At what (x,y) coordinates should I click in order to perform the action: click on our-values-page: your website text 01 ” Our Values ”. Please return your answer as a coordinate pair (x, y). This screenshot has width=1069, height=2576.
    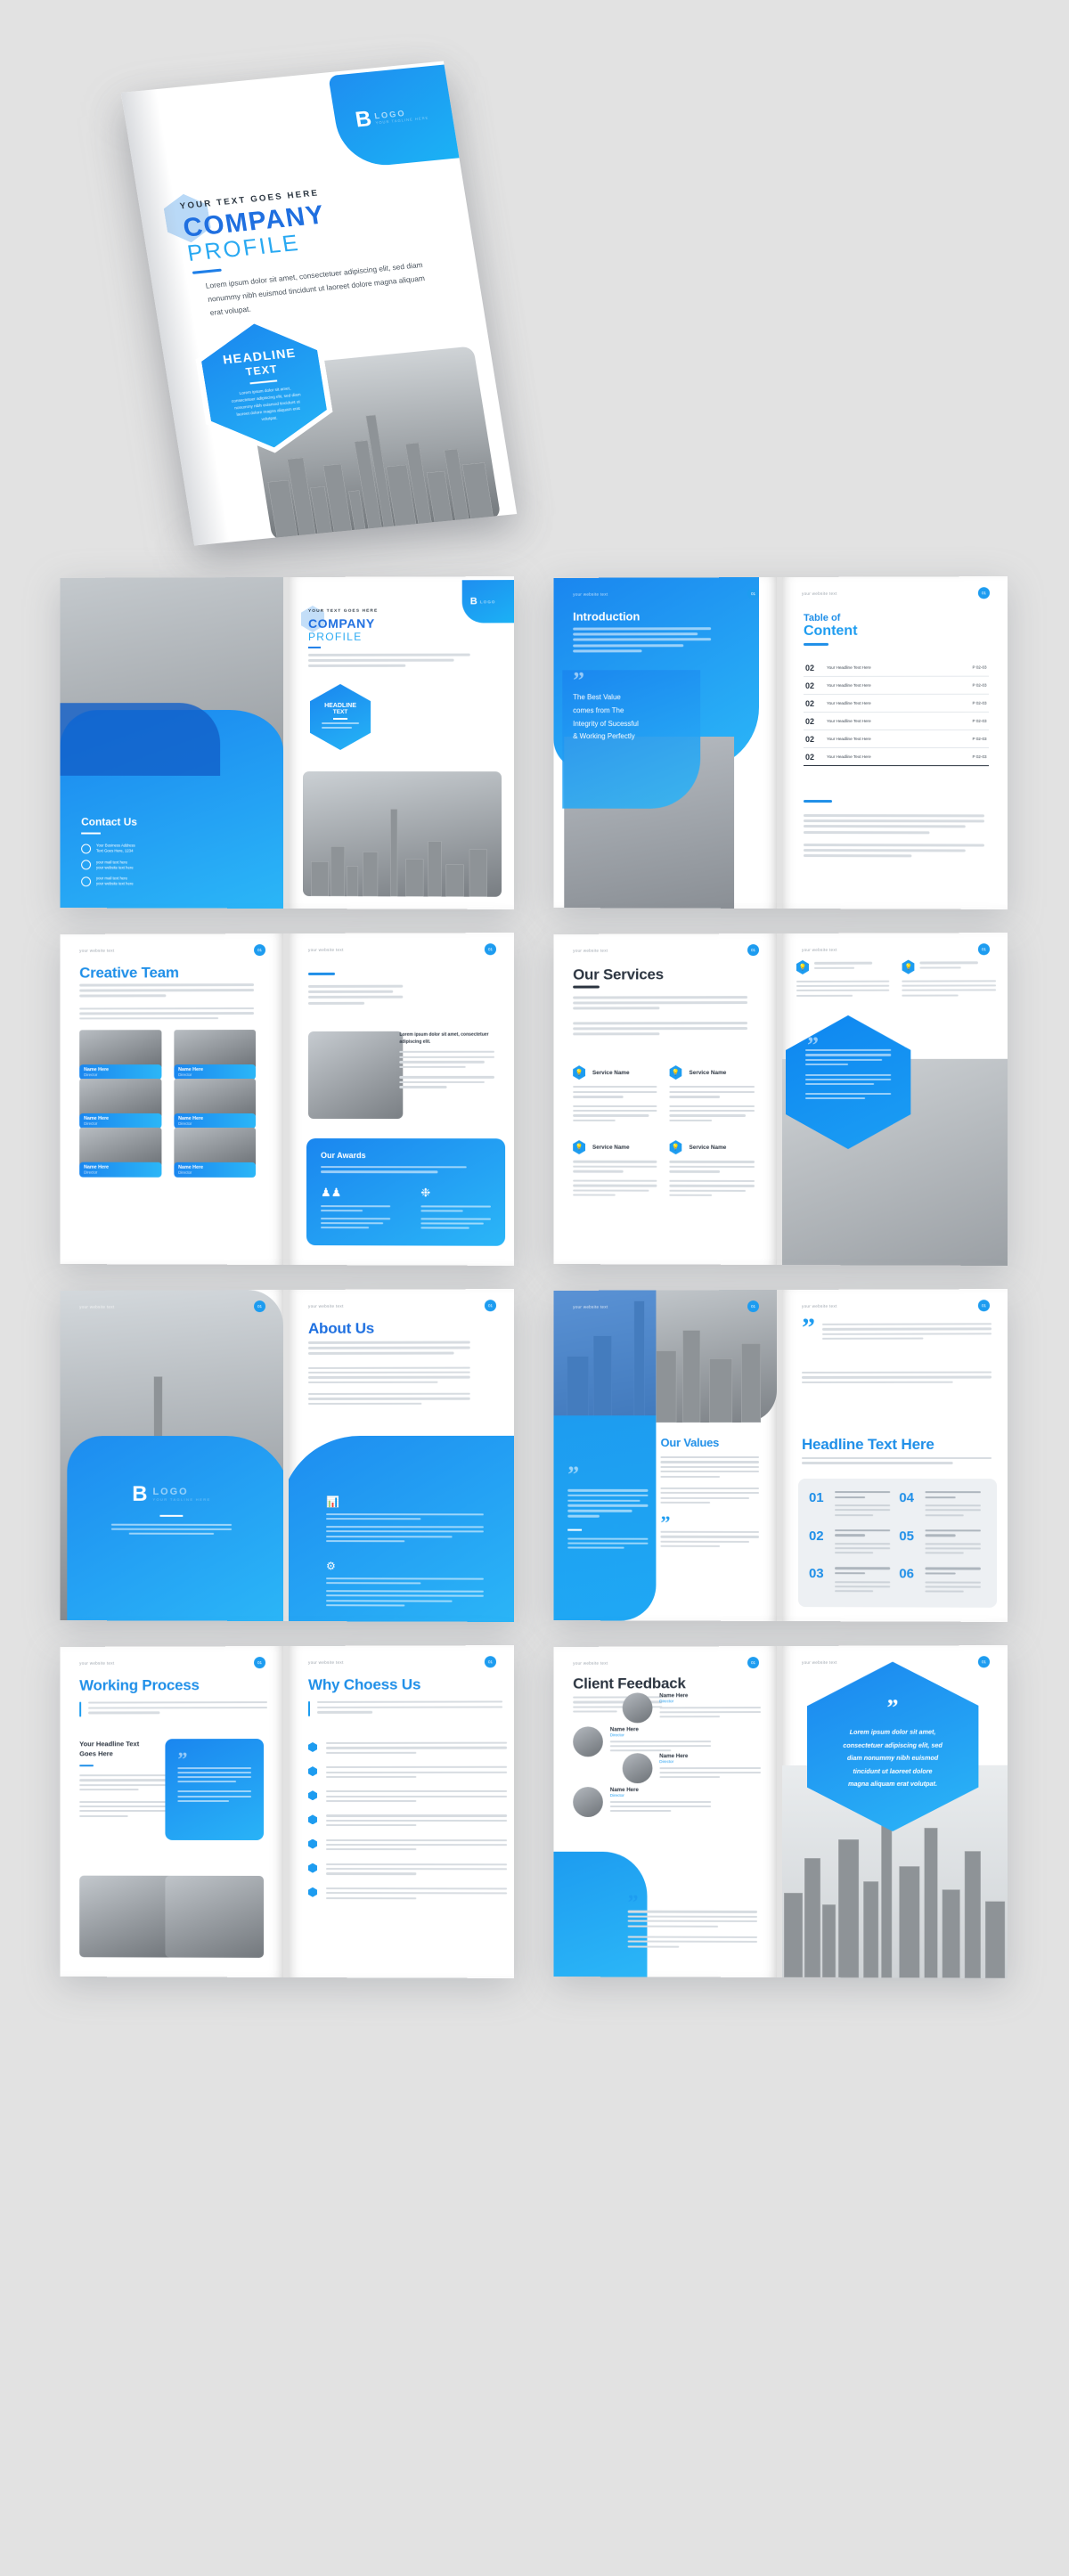
    Looking at the image, I should click on (665, 1455).